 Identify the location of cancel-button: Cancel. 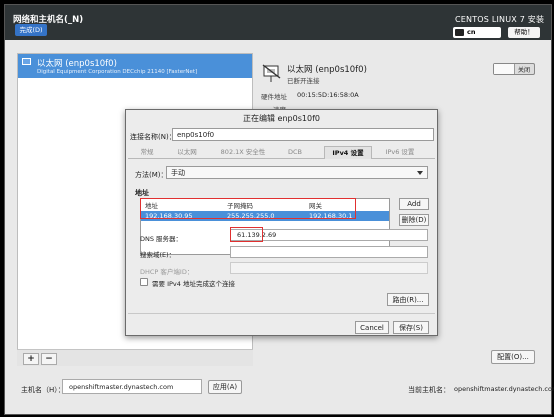
(372, 327).